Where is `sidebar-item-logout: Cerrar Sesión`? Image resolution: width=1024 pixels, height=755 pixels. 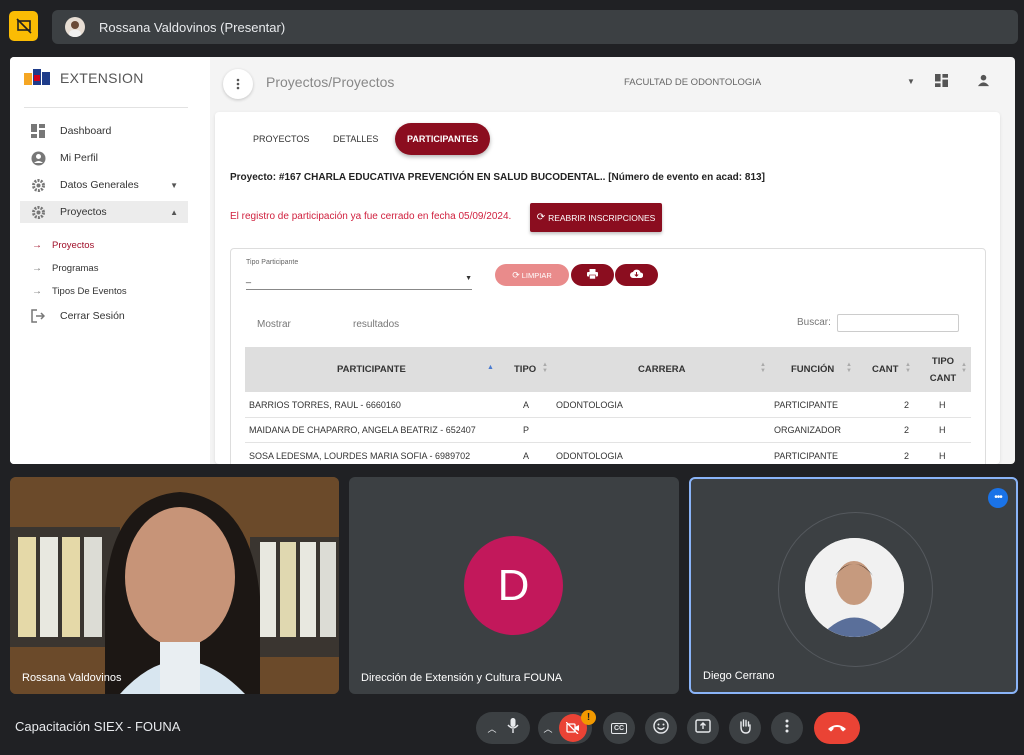 sidebar-item-logout: Cerrar Sesión is located at coordinates (104, 316).